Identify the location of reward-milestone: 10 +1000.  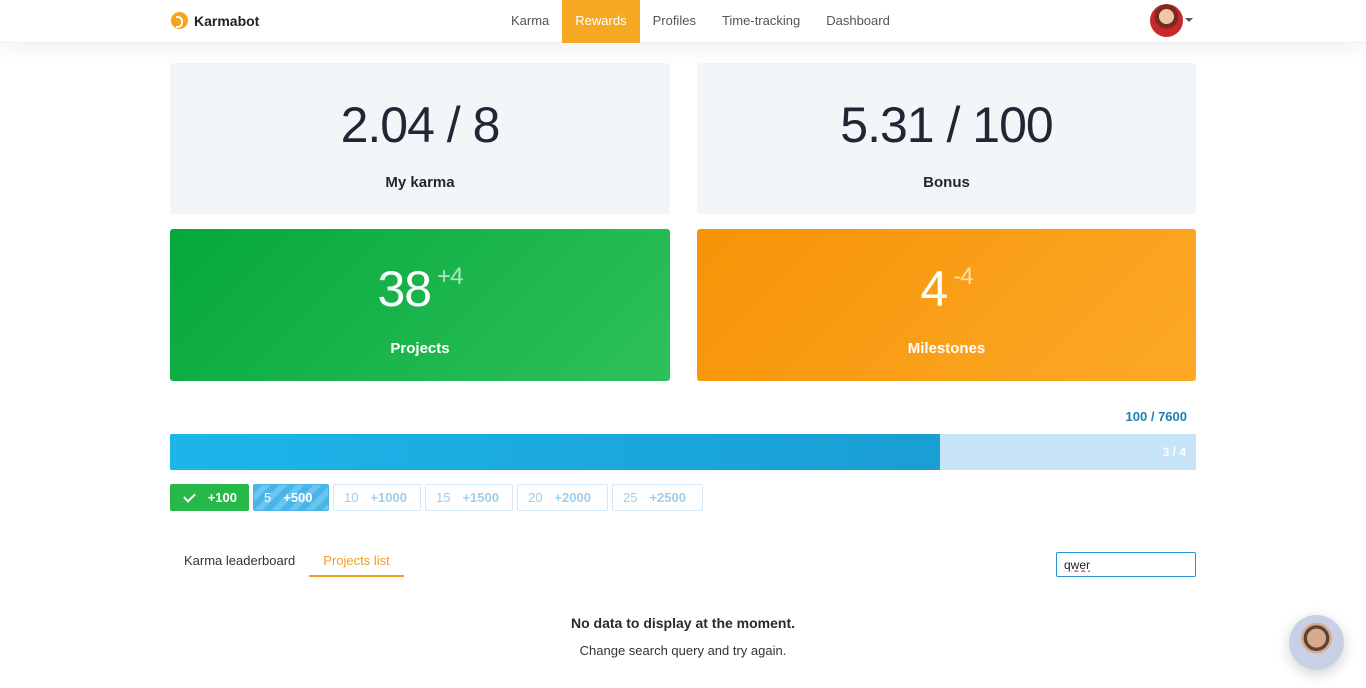
(377, 497).